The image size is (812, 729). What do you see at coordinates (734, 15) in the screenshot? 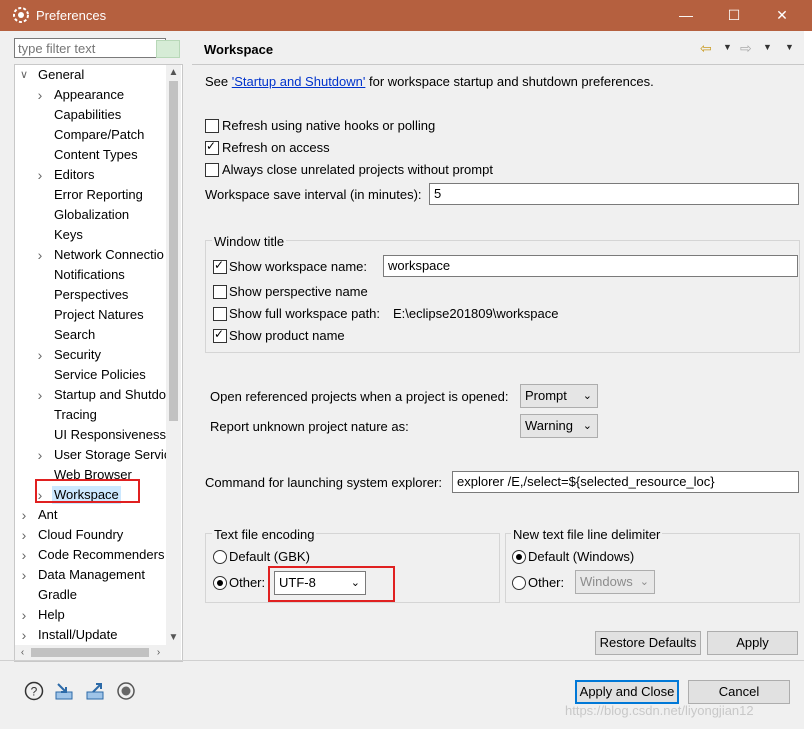
I see `maximize-button: ☐` at bounding box center [734, 15].